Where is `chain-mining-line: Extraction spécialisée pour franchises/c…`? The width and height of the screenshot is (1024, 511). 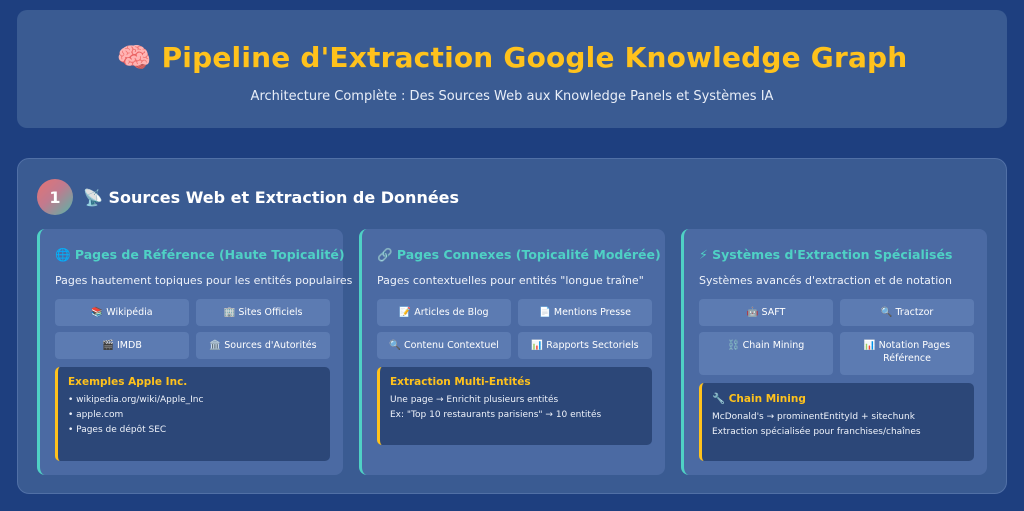
chain-mining-line: Extraction spécialisée pour franchises/c… is located at coordinates (816, 432).